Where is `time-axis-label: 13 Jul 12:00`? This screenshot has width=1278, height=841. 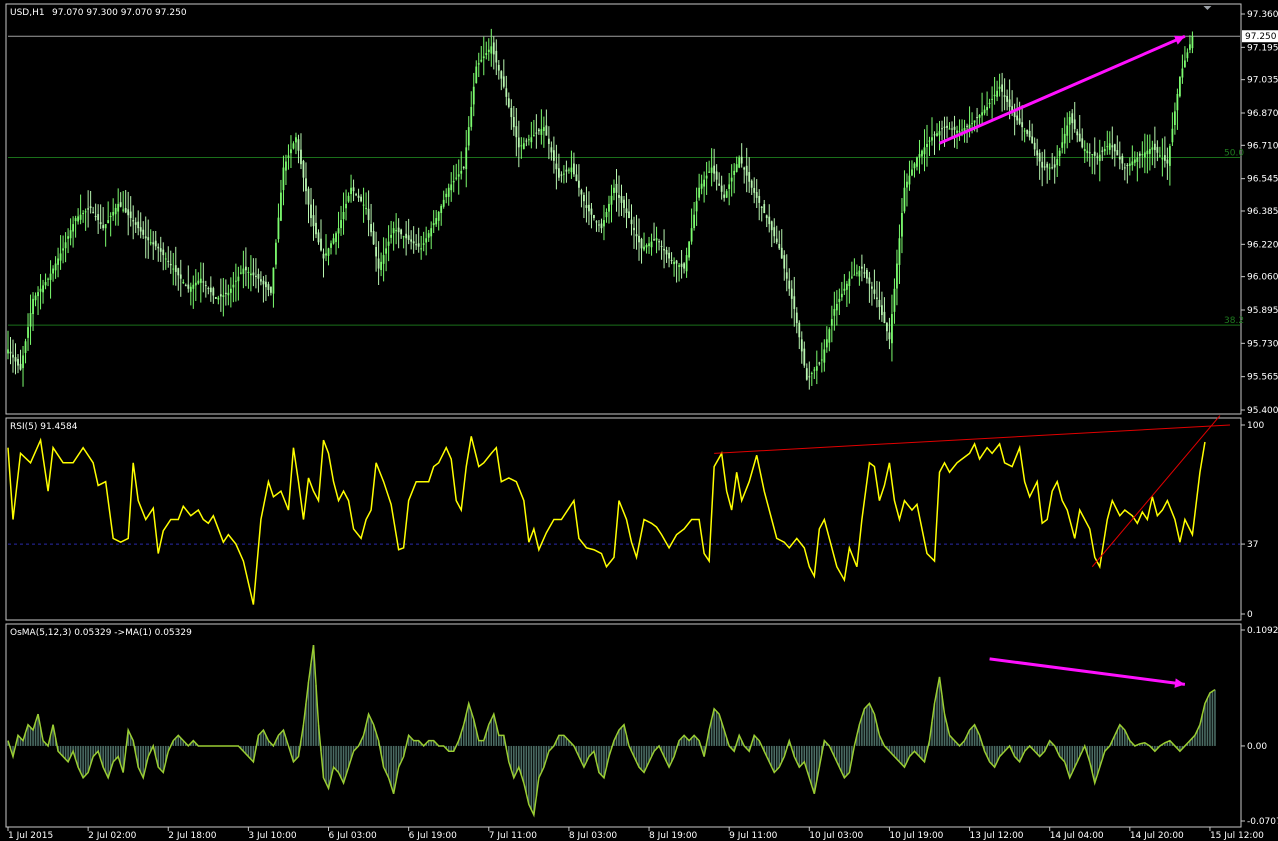 time-axis-label: 13 Jul 12:00 is located at coordinates (997, 836).